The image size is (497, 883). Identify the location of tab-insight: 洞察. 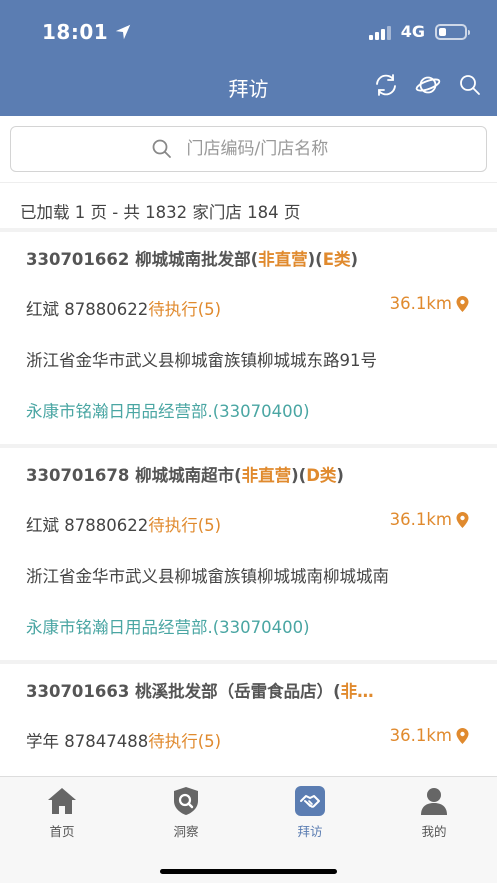
(186, 812).